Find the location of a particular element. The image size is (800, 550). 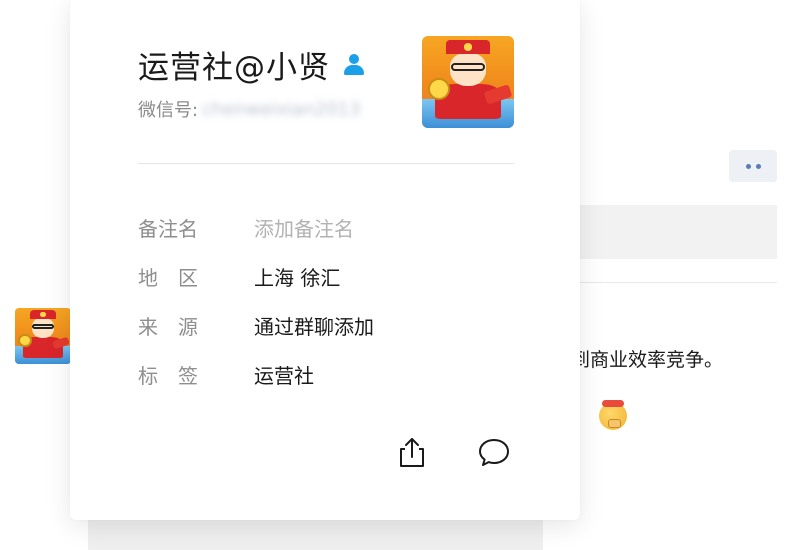

region-label: 地 区 is located at coordinates (168, 278).